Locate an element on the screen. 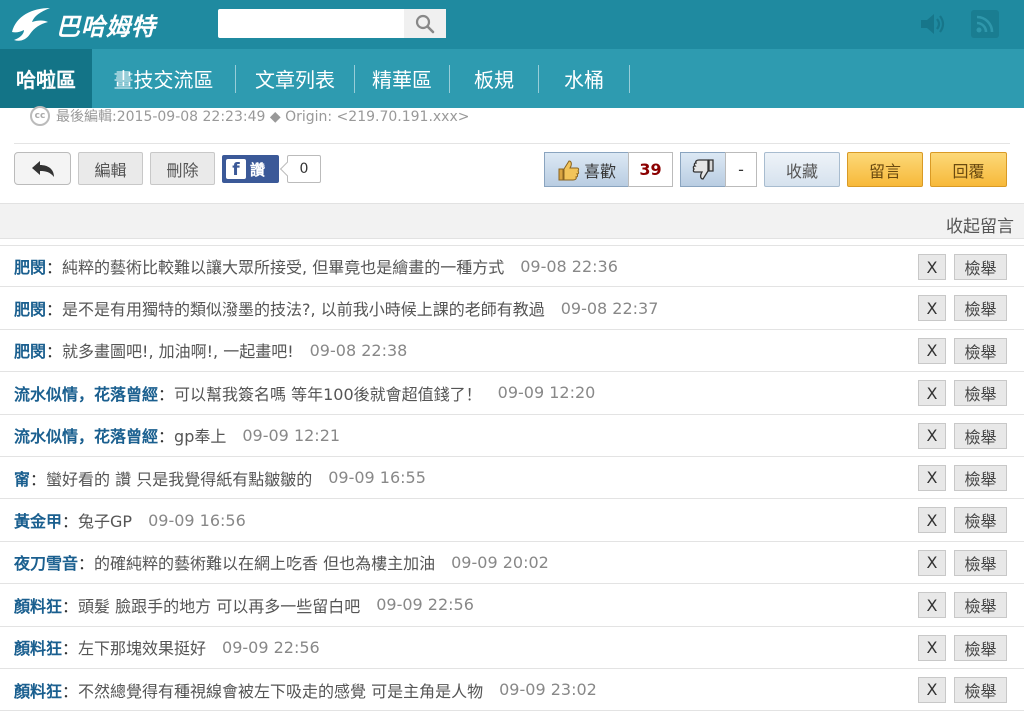  nav-tab-article-list: 文章列表 is located at coordinates (295, 78).